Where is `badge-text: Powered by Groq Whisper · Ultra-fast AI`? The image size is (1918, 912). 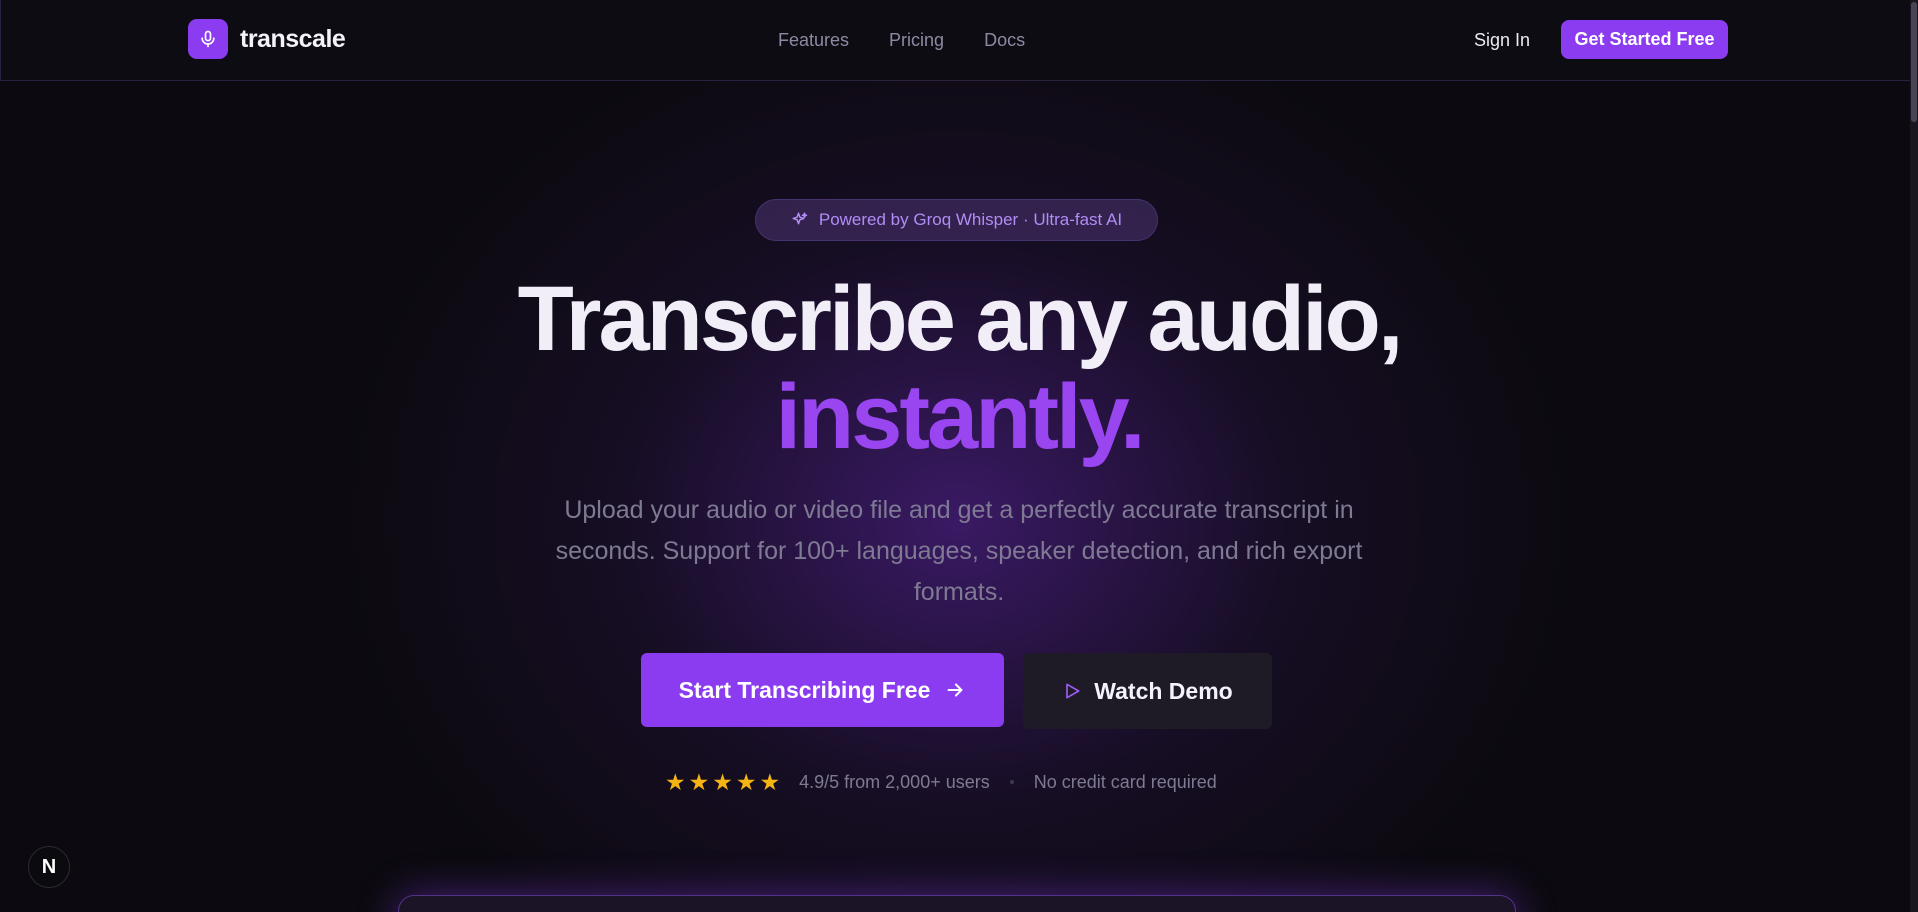 badge-text: Powered by Groq Whisper · Ultra-fast AI is located at coordinates (970, 219).